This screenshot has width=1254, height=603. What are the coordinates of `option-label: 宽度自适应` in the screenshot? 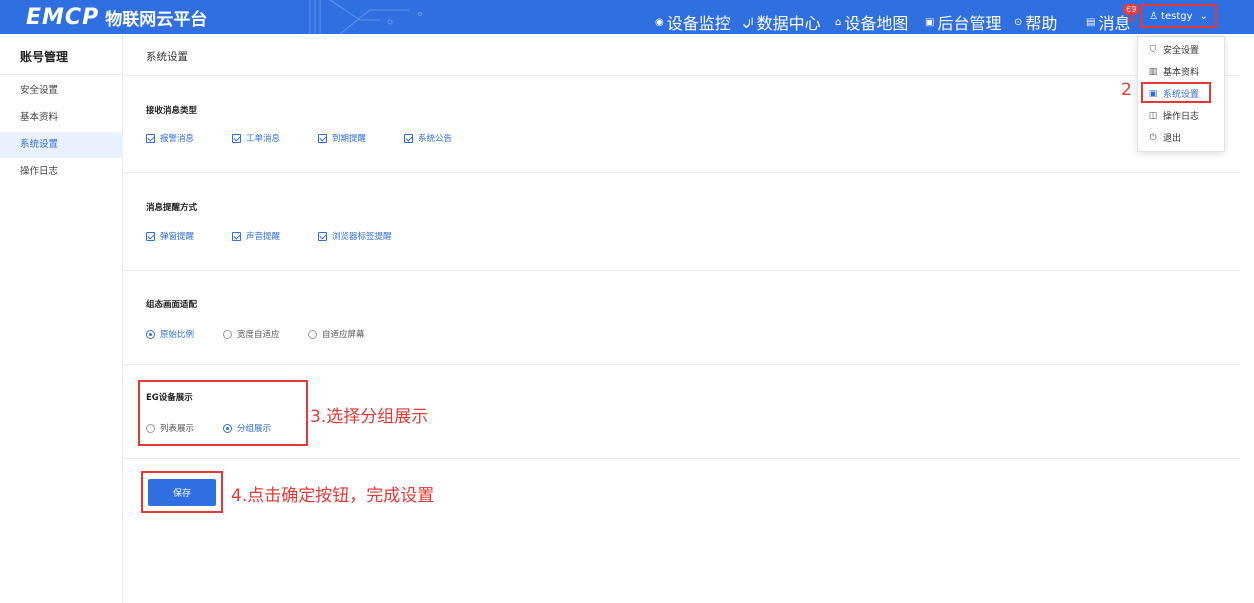 It's located at (258, 335).